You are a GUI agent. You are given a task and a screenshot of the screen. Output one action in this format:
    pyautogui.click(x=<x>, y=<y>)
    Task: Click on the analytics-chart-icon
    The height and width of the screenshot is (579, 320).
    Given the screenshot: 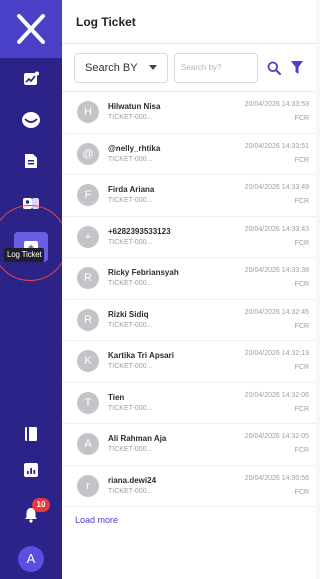 What is the action you would take?
    pyautogui.click(x=31, y=78)
    